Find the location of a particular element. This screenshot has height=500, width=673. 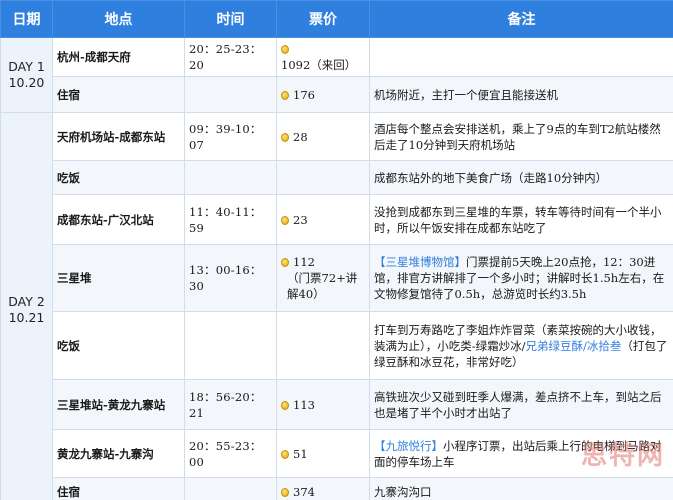

header-date: 日期 is located at coordinates (26, 19).